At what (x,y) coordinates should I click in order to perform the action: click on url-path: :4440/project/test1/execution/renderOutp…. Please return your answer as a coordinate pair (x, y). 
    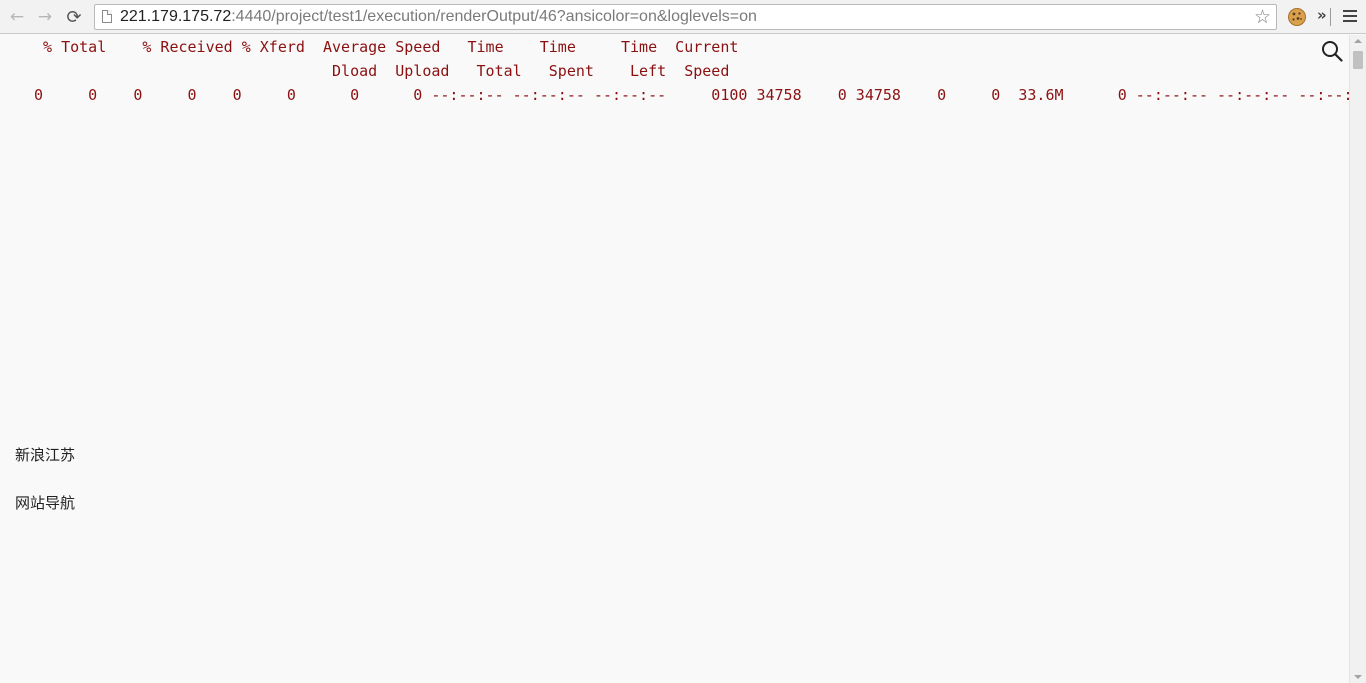
    Looking at the image, I should click on (494, 16).